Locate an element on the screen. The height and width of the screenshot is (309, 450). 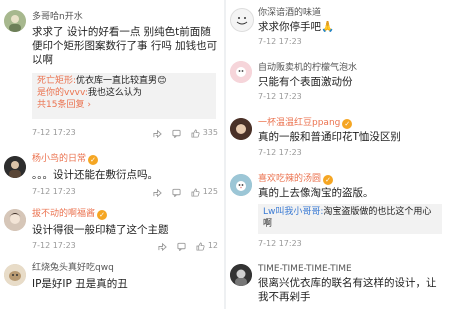
comment-text: IP是好IP 丑是真的丑 is located at coordinates (80, 284).